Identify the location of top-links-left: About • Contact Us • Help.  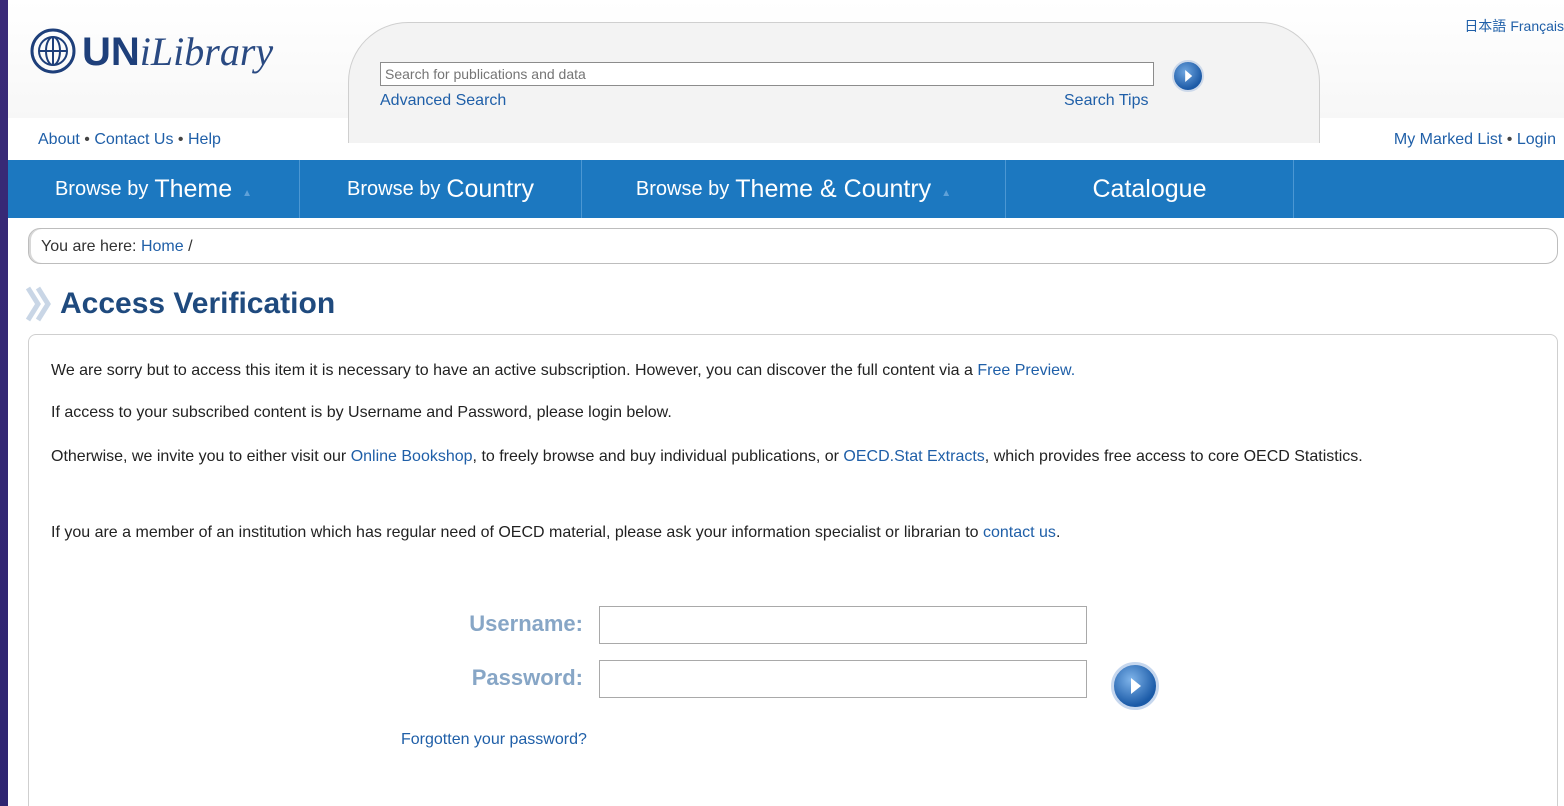
(129, 140).